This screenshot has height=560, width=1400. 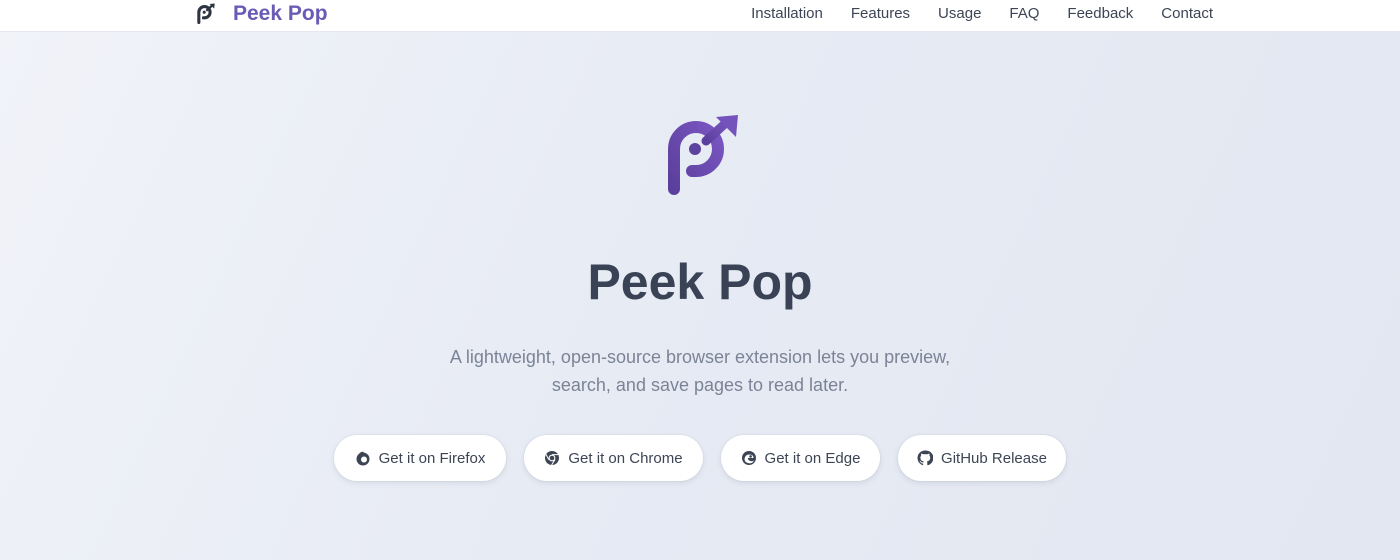 What do you see at coordinates (925, 458) in the screenshot?
I see `github-icon` at bounding box center [925, 458].